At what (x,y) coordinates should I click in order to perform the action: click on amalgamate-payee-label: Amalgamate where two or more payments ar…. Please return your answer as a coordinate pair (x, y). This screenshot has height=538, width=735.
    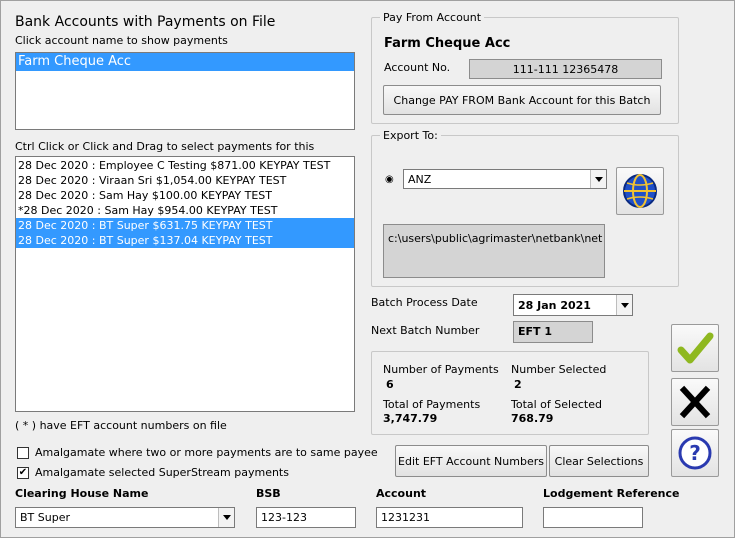
    Looking at the image, I should click on (206, 452).